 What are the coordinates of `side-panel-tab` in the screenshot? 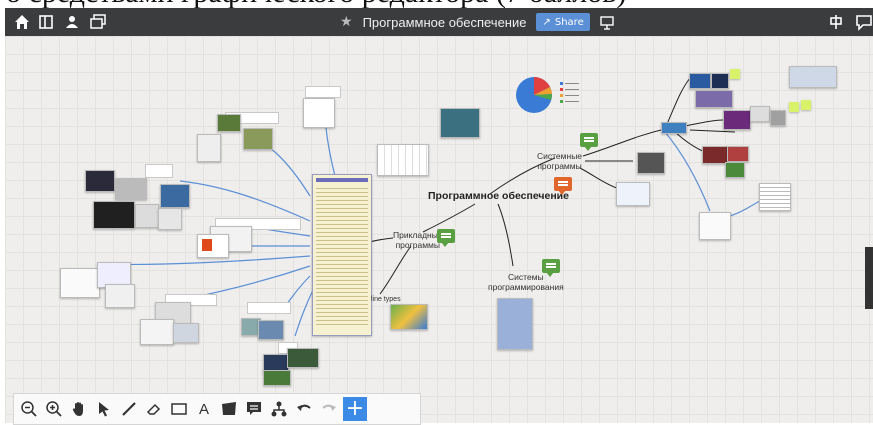 It's located at (869, 278).